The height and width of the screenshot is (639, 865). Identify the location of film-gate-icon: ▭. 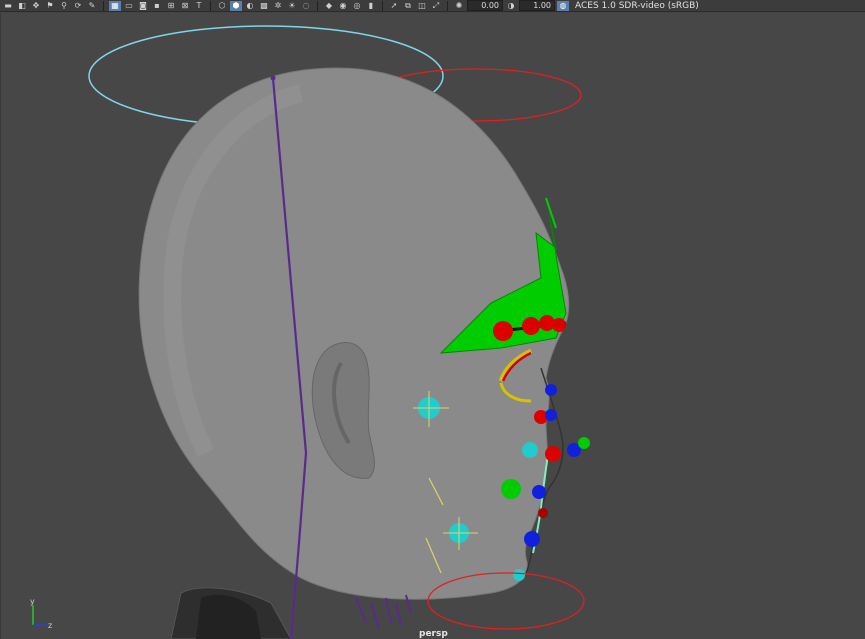
(129, 6).